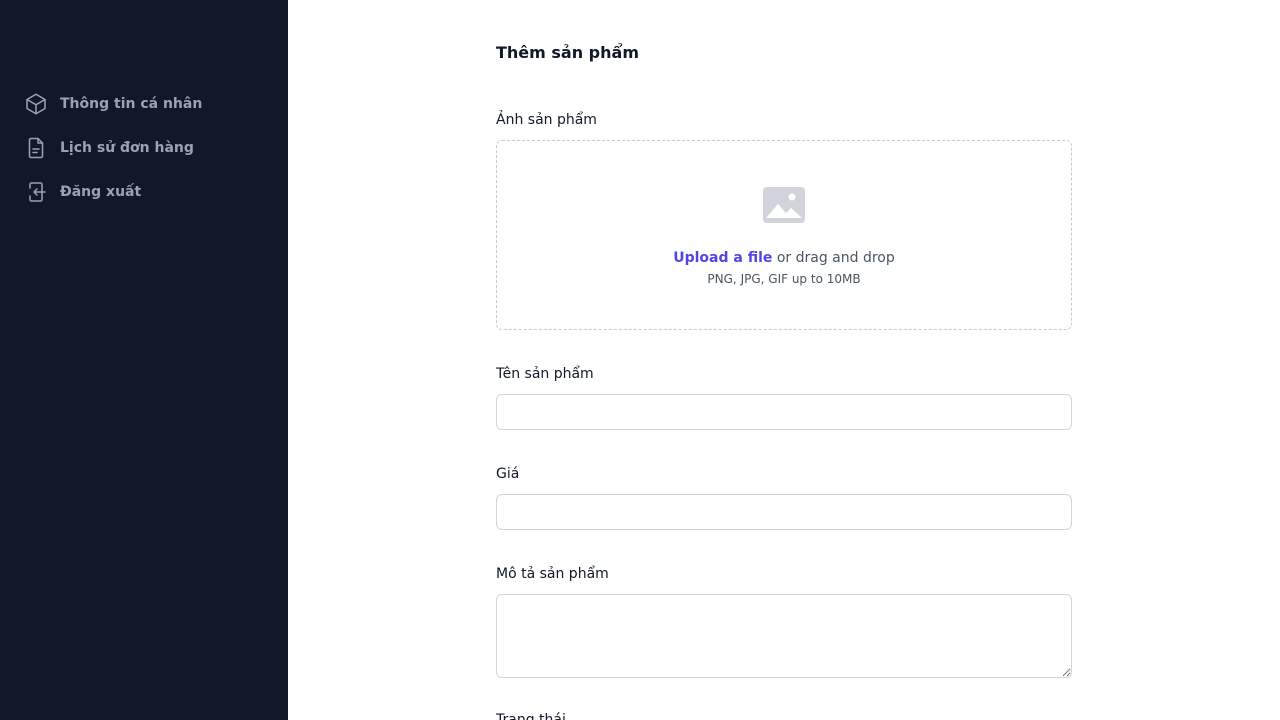 This screenshot has width=1280, height=720. What do you see at coordinates (567, 52) in the screenshot?
I see `page-title: Thêm sản phẩm` at bounding box center [567, 52].